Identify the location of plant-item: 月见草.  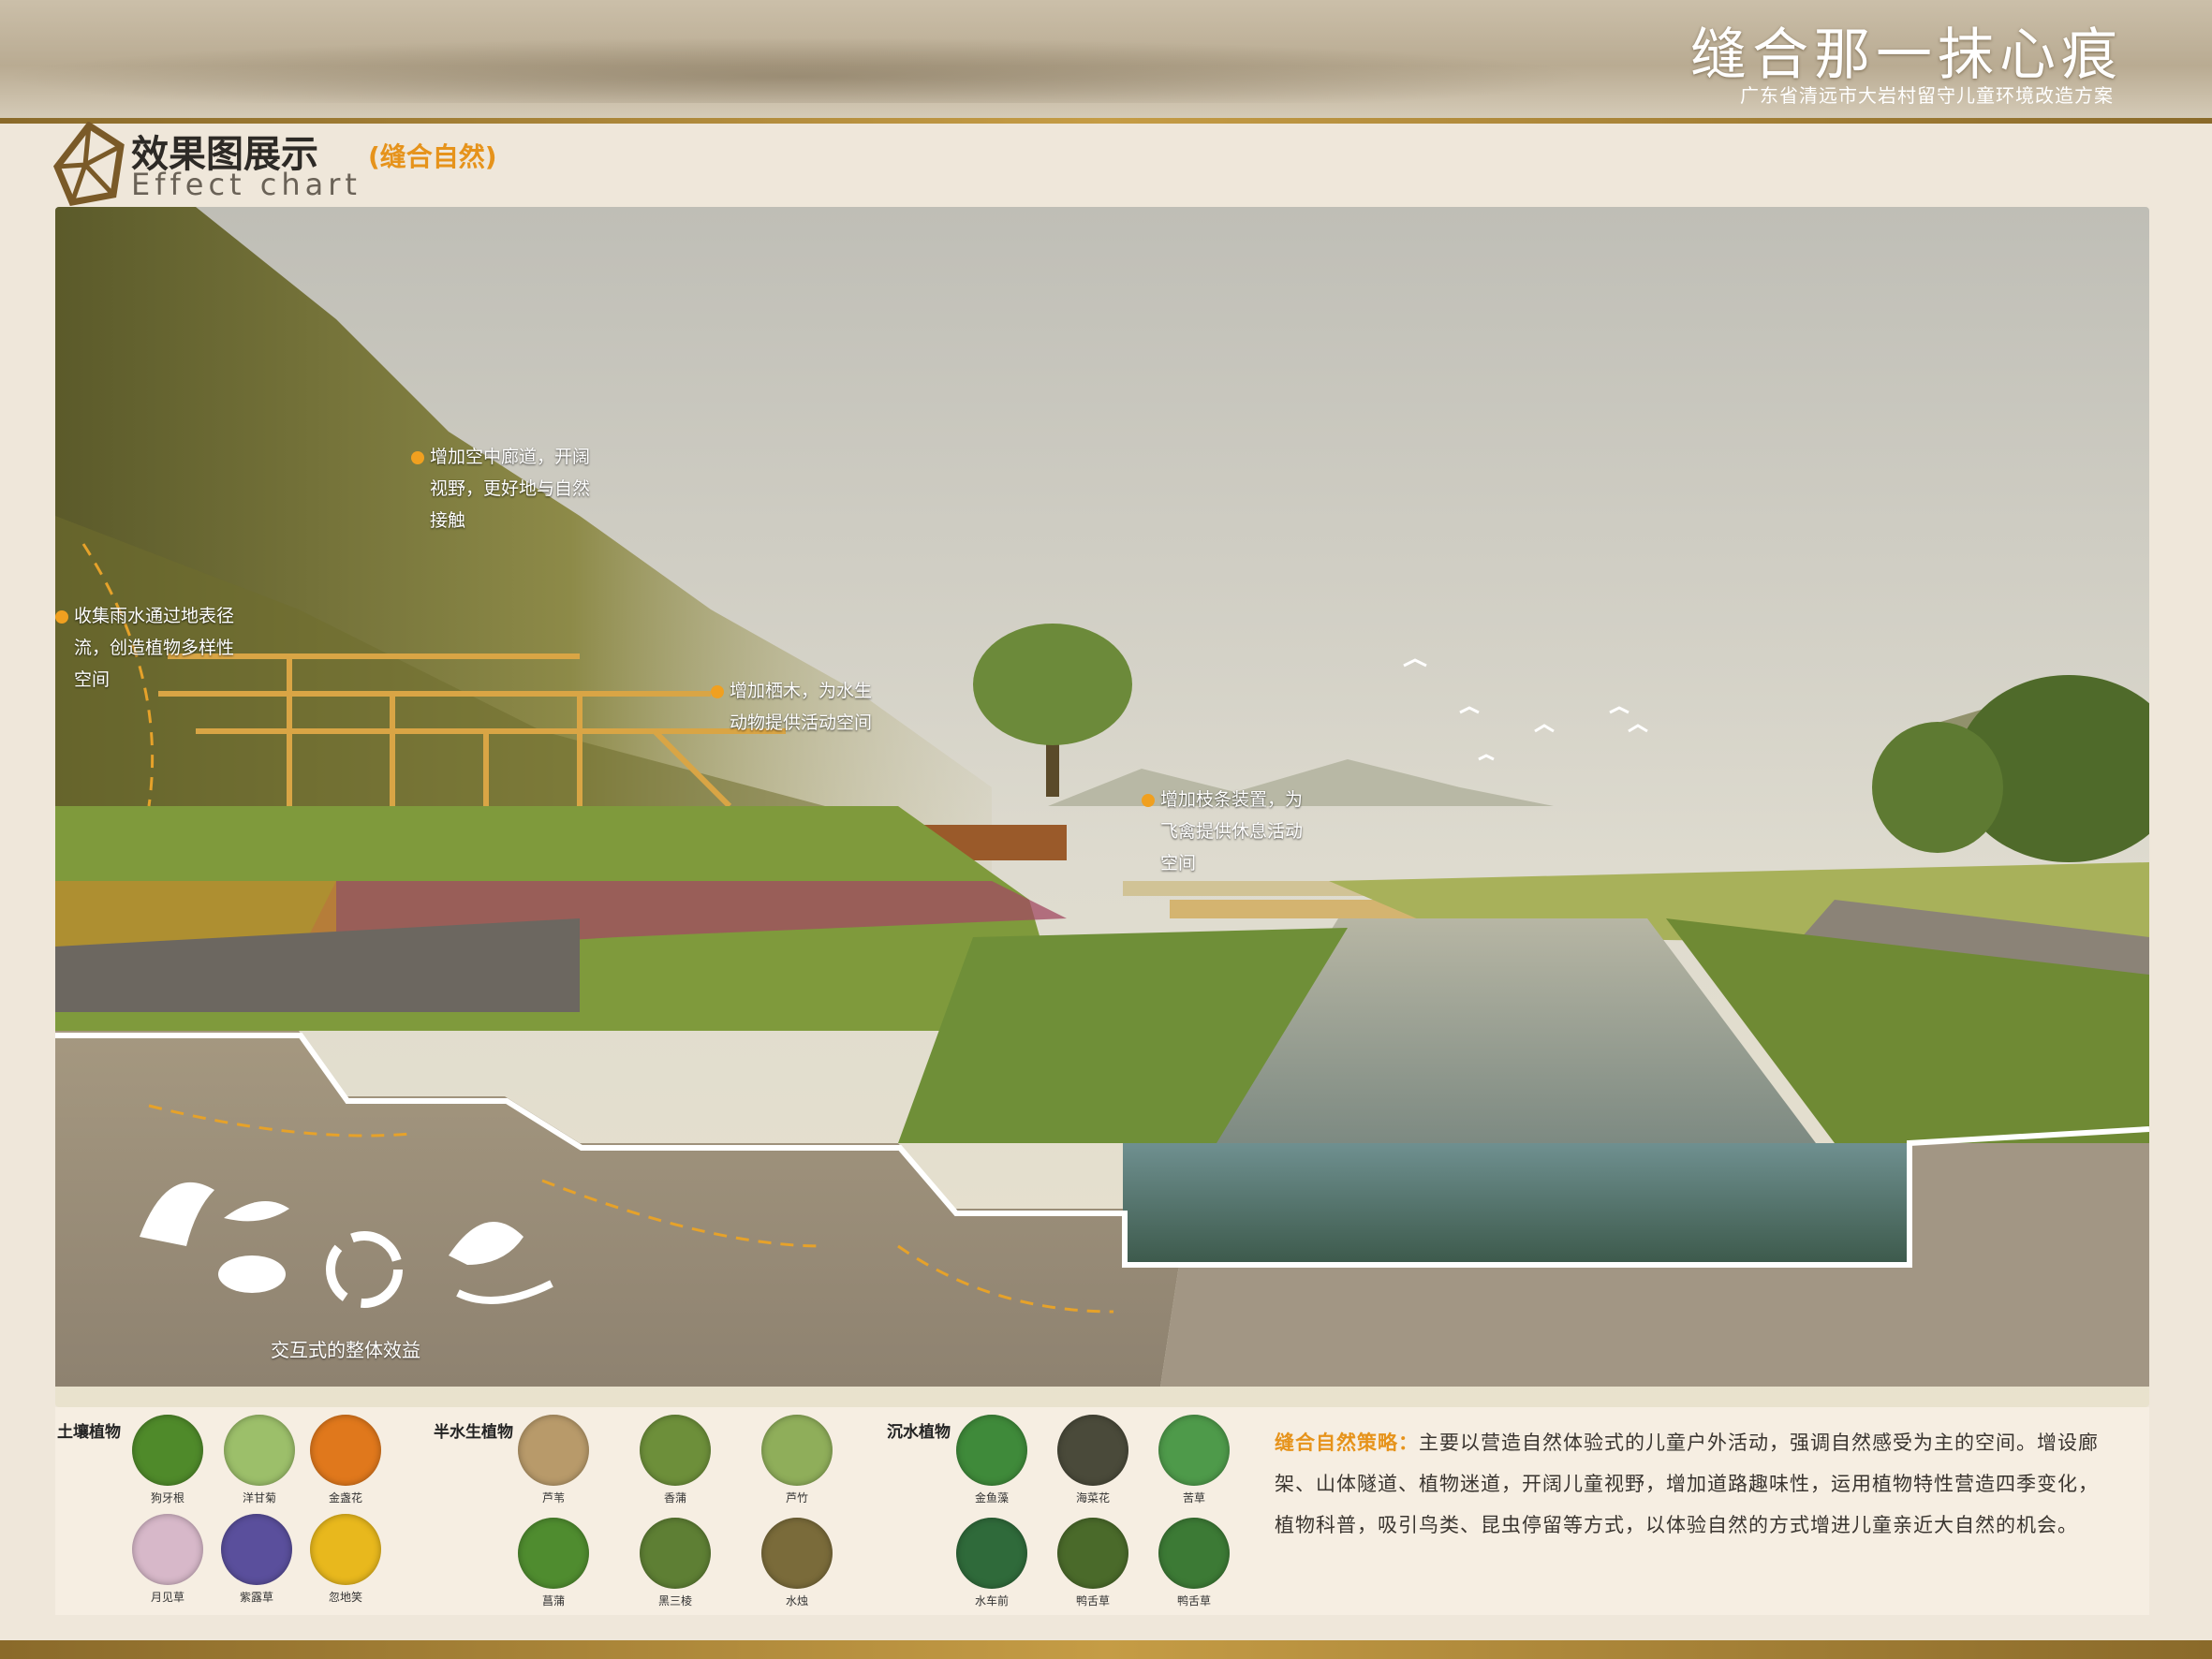
(168, 1559).